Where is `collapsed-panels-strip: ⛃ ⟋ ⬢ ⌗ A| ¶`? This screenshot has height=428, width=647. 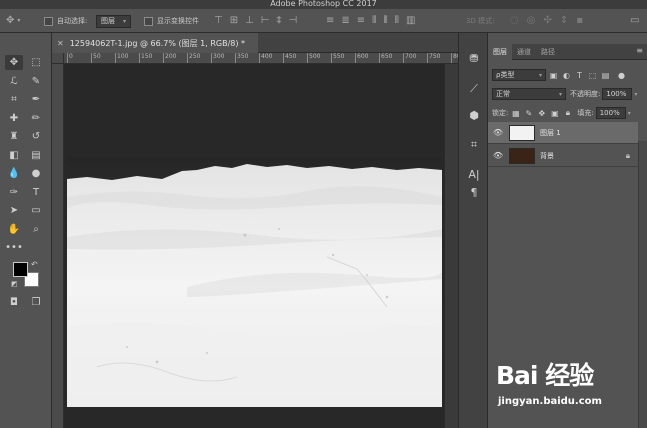 collapsed-panels-strip: ⛃ ⟋ ⬢ ⌗ A| ¶ is located at coordinates (473, 230).